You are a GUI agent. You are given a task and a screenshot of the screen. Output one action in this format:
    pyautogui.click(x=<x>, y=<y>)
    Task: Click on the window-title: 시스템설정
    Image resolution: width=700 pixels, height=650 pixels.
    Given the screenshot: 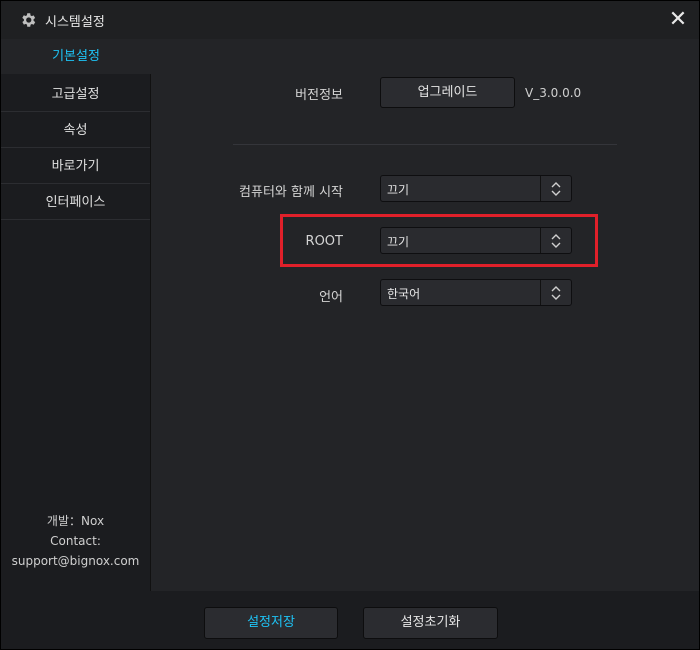 What is the action you would take?
    pyautogui.click(x=75, y=22)
    